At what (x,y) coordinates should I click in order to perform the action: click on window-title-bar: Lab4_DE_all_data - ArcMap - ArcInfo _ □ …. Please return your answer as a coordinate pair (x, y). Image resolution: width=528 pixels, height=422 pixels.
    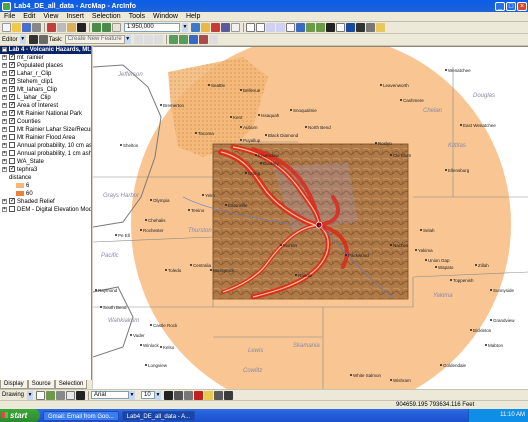
    Looking at the image, I should click on (264, 6).